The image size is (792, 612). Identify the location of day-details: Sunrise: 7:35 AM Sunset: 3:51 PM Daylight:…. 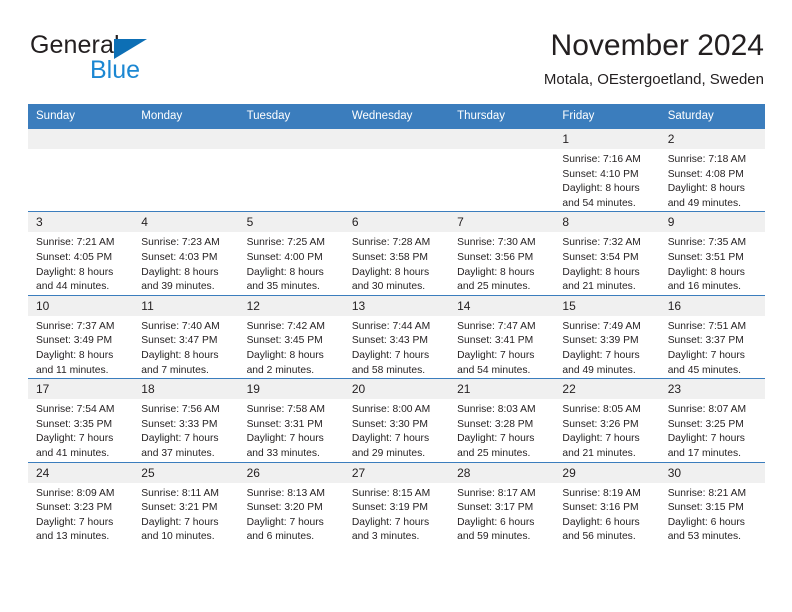
(712, 263).